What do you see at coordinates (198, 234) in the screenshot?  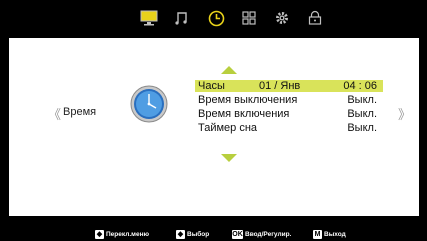 I see `hint-label: Выбор` at bounding box center [198, 234].